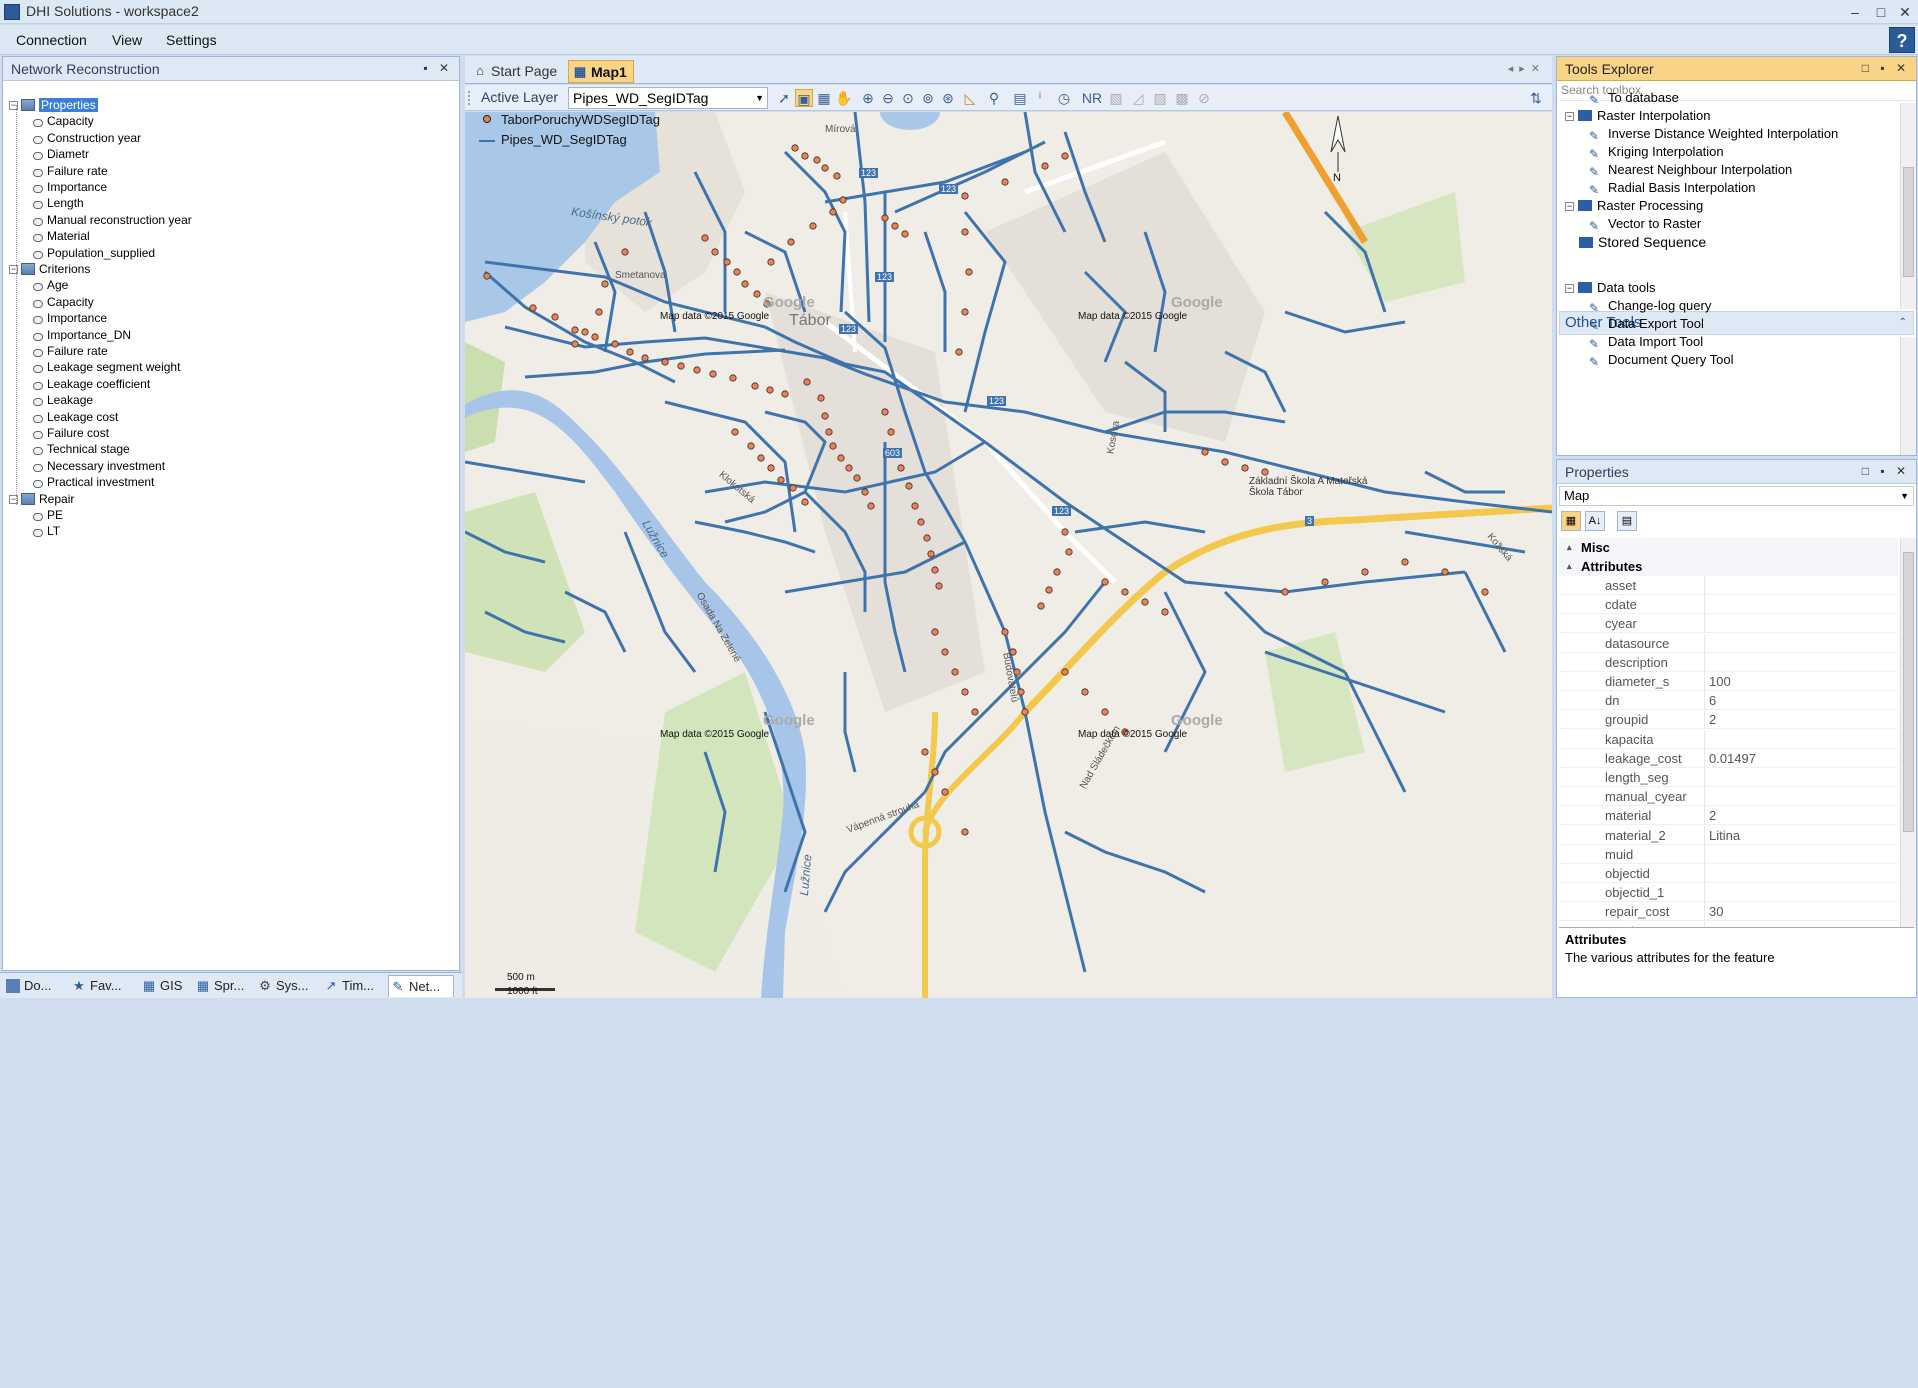 This screenshot has height=1388, width=1918. I want to click on pan-hand-icon: ✋, so click(844, 98).